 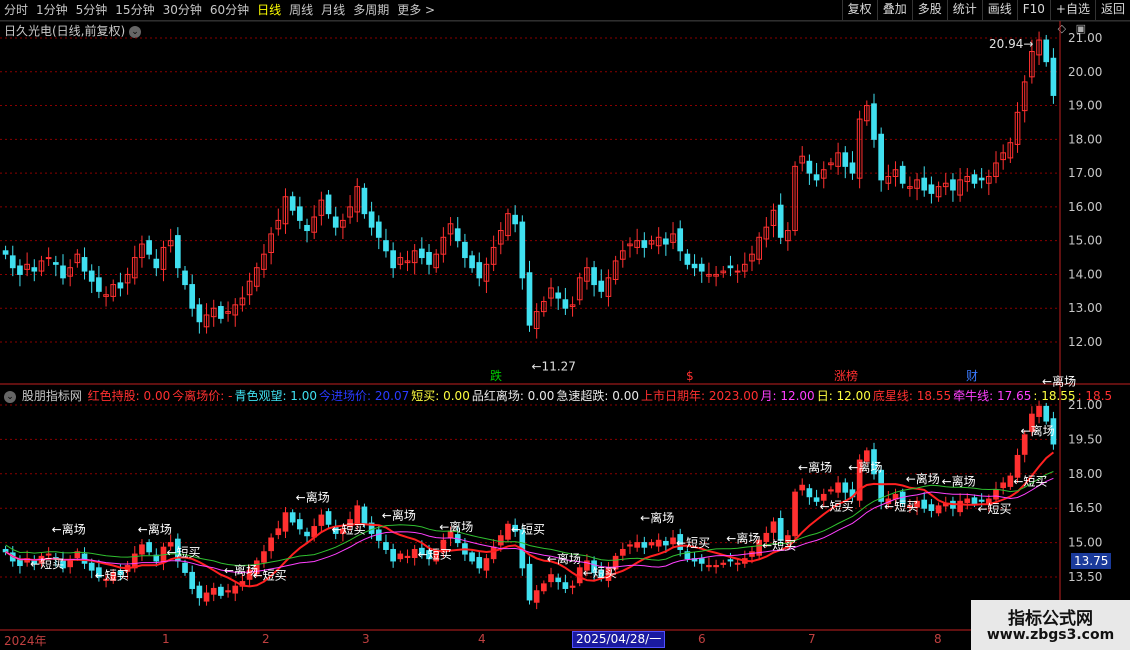 What do you see at coordinates (1050, 625) in the screenshot?
I see `watermark-logo: 指标公式网 www.zbgs3.com` at bounding box center [1050, 625].